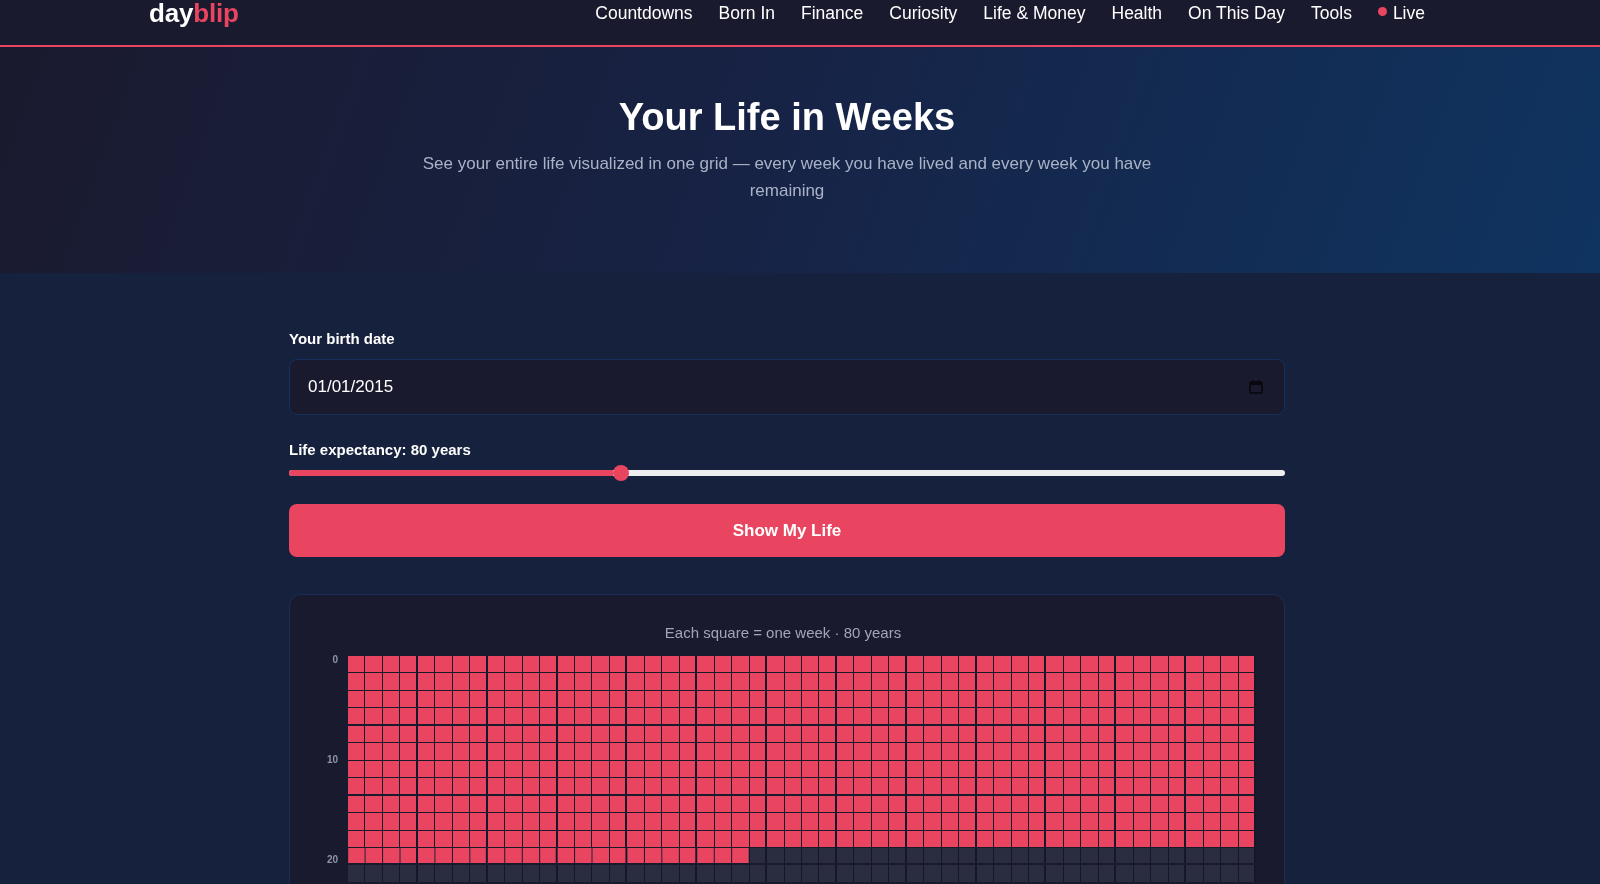  What do you see at coordinates (787, 530) in the screenshot?
I see `show-life-button: Show My Life` at bounding box center [787, 530].